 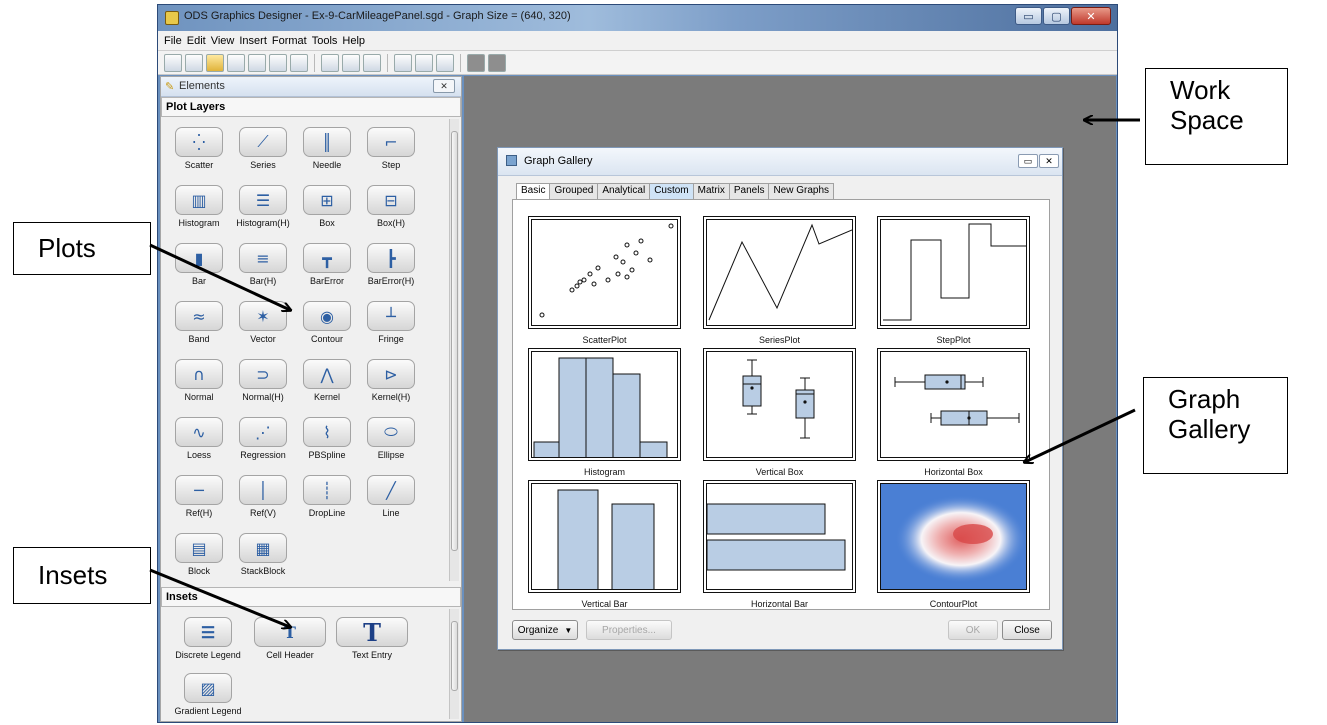 I want to click on plot-layer-bar: ▮ Bar, so click(x=199, y=264).